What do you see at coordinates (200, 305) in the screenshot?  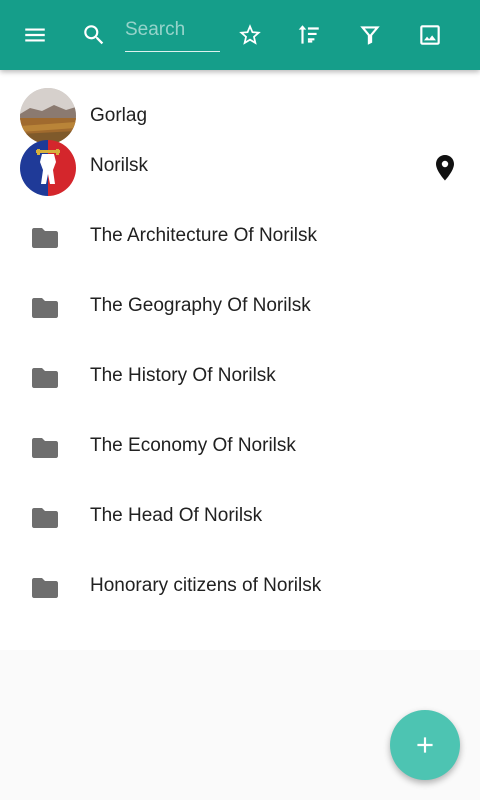 I see `list-item-label: The Geography Of Norilsk` at bounding box center [200, 305].